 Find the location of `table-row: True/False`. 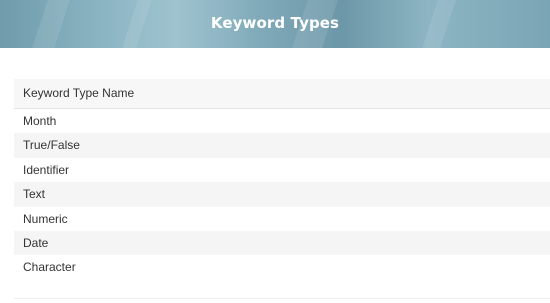

table-row: True/False is located at coordinates (282, 145).